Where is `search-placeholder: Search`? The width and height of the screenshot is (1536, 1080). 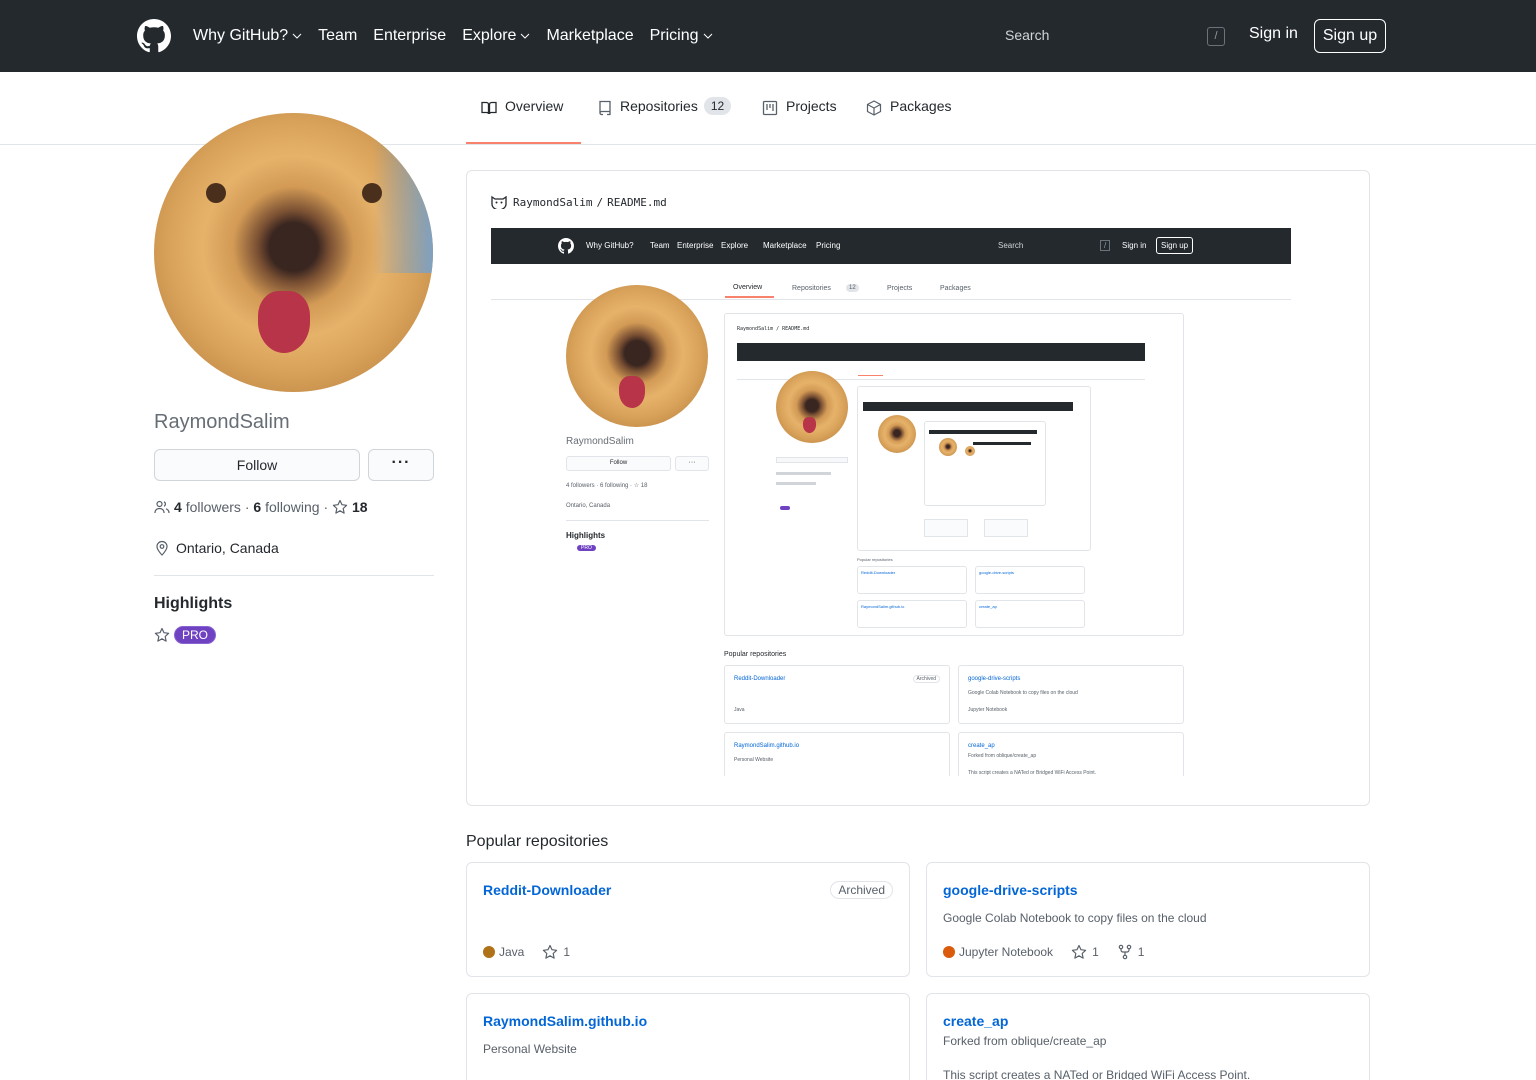
search-placeholder: Search is located at coordinates (1027, 35).